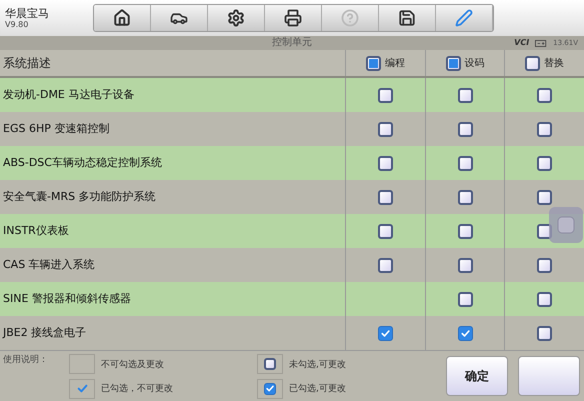 The height and width of the screenshot is (401, 584). I want to click on save-icon, so click(407, 18).